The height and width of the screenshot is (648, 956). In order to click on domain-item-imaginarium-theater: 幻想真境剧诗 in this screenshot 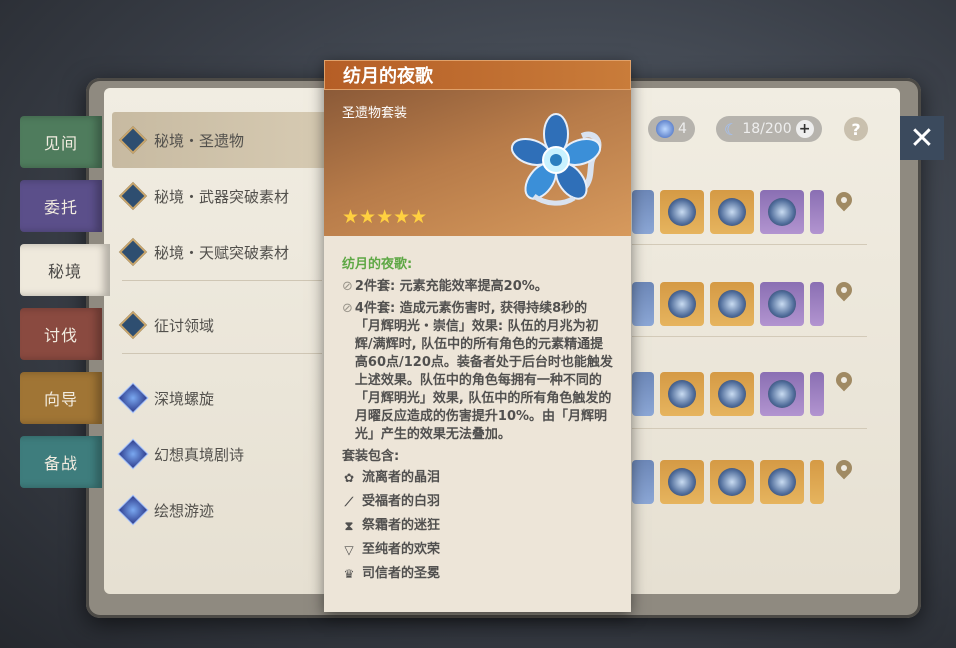, I will do `click(222, 454)`.